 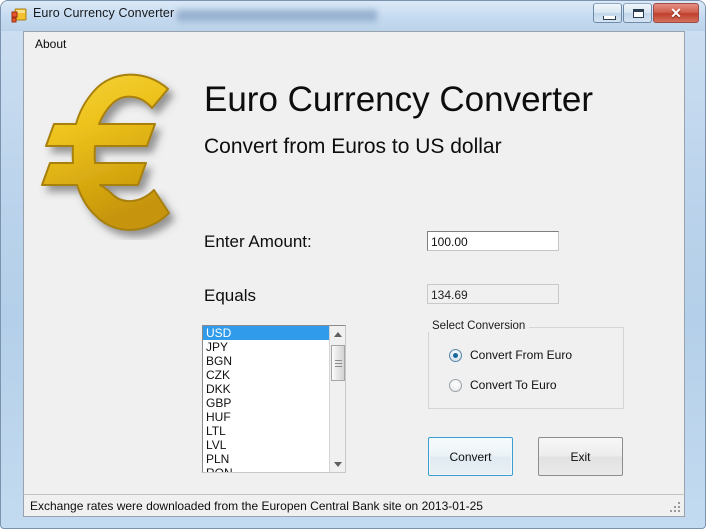 What do you see at coordinates (337, 464) in the screenshot?
I see `scroll-down-icon` at bounding box center [337, 464].